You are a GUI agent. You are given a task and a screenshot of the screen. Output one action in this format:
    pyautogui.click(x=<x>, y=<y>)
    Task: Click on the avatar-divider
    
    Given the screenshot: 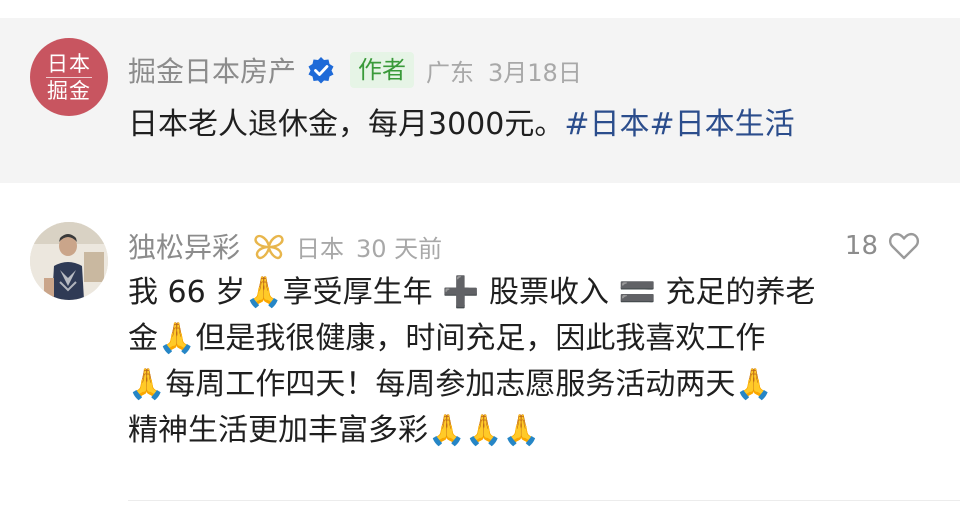 What is the action you would take?
    pyautogui.click(x=69, y=77)
    